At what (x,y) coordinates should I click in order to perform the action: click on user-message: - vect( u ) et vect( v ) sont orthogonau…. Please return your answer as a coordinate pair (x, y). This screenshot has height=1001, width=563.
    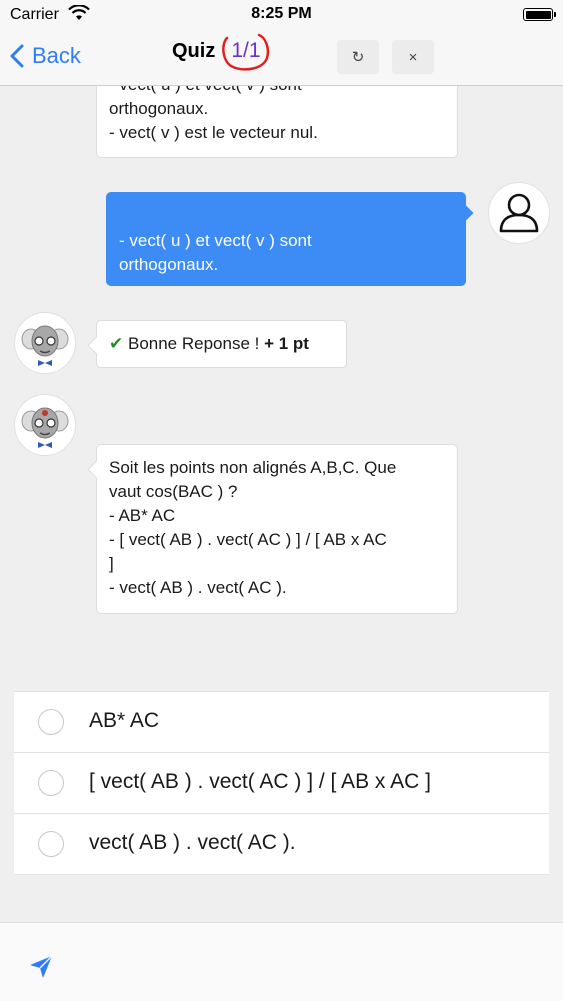
    Looking at the image, I should click on (286, 239).